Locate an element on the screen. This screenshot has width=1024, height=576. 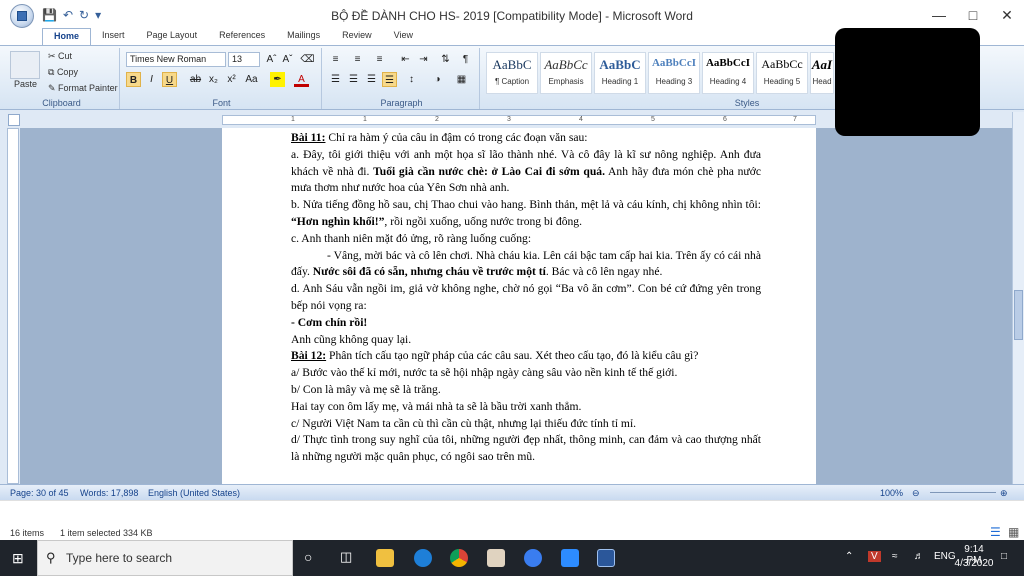
font-size-select: 13 is located at coordinates (244, 59).